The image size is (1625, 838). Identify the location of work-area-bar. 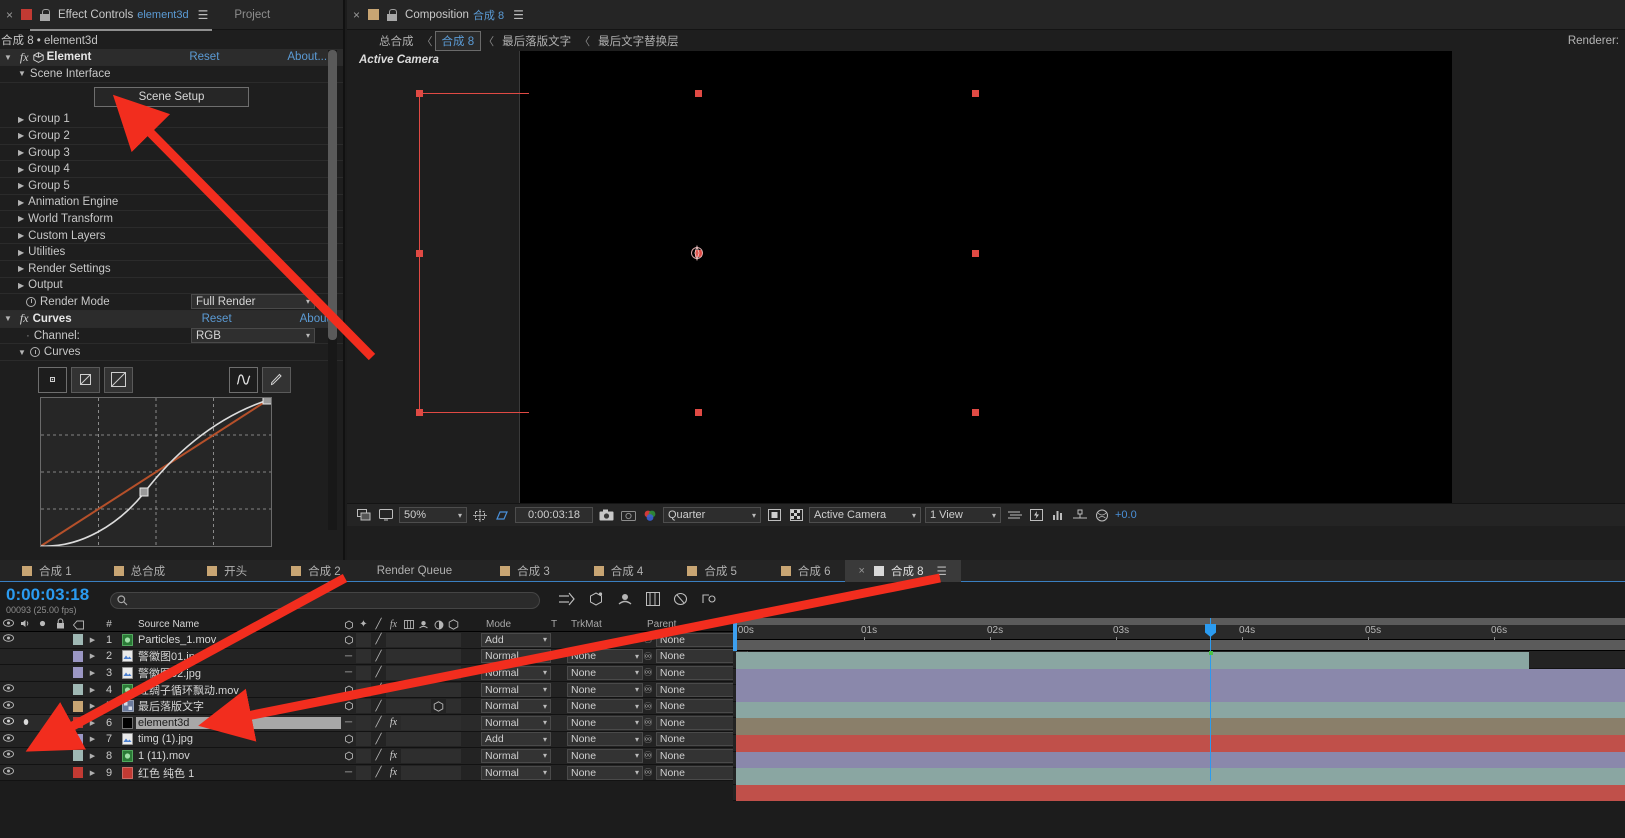
(1179, 645).